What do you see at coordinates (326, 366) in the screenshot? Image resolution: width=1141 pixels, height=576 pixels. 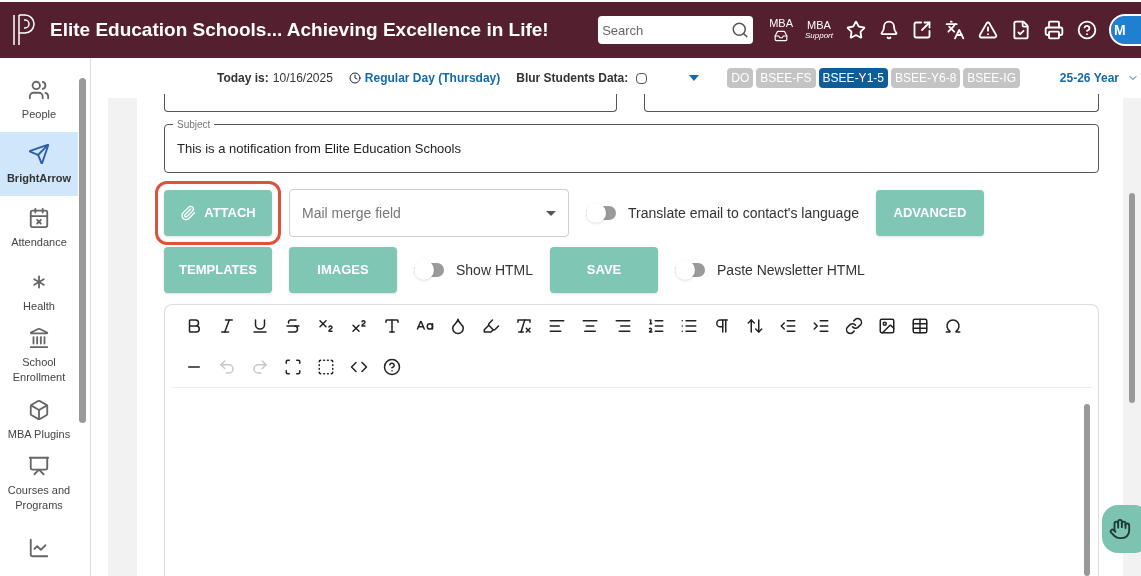 I see `select-all-icon` at bounding box center [326, 366].